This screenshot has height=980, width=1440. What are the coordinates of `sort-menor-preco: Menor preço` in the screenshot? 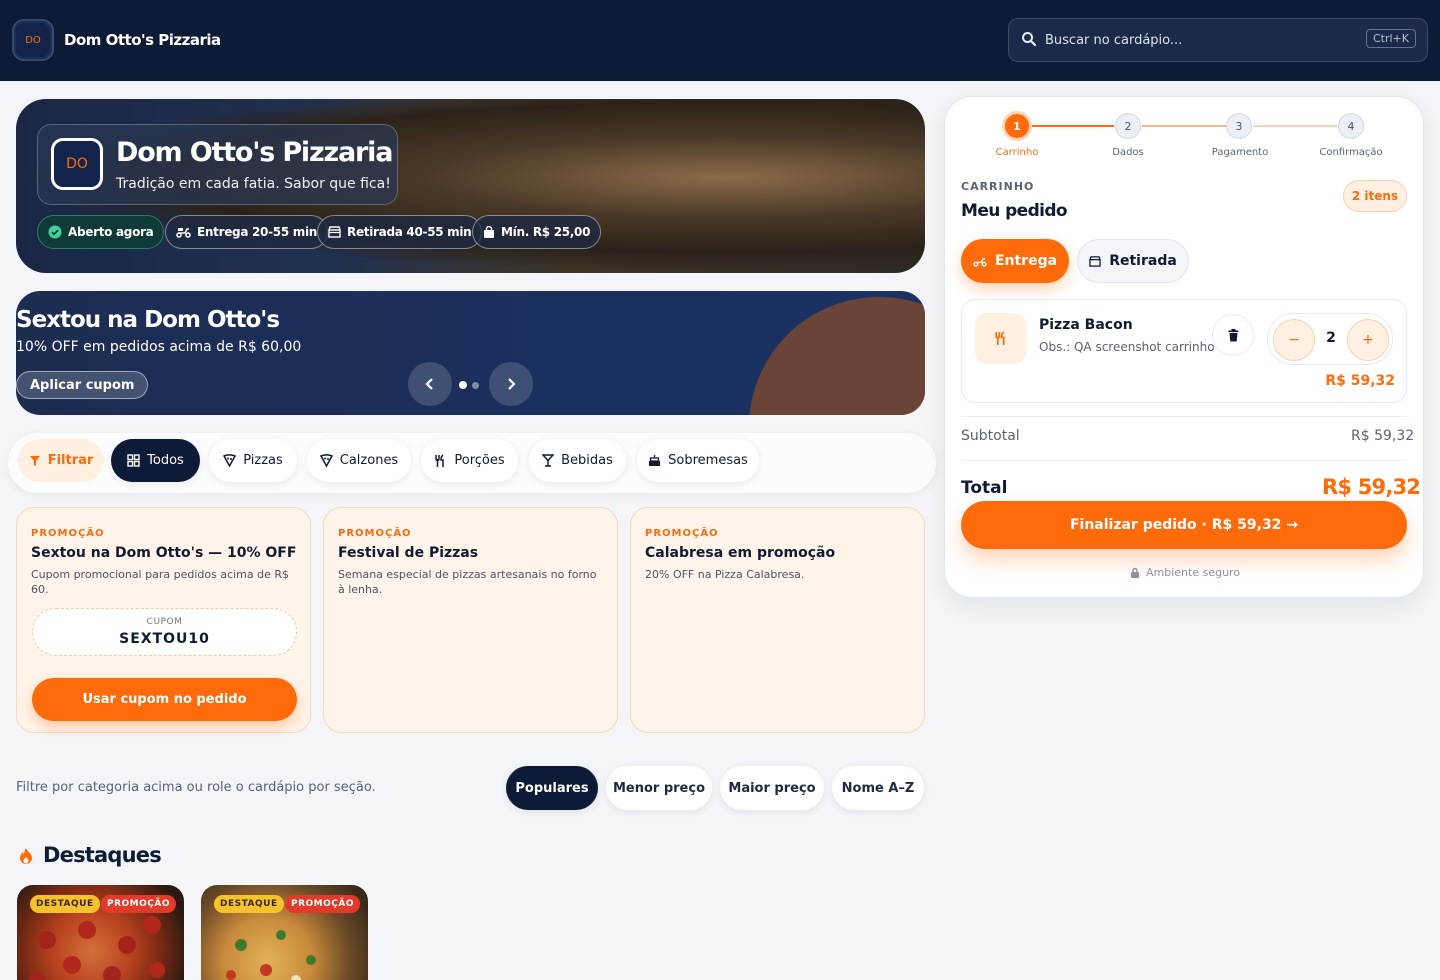 It's located at (659, 788).